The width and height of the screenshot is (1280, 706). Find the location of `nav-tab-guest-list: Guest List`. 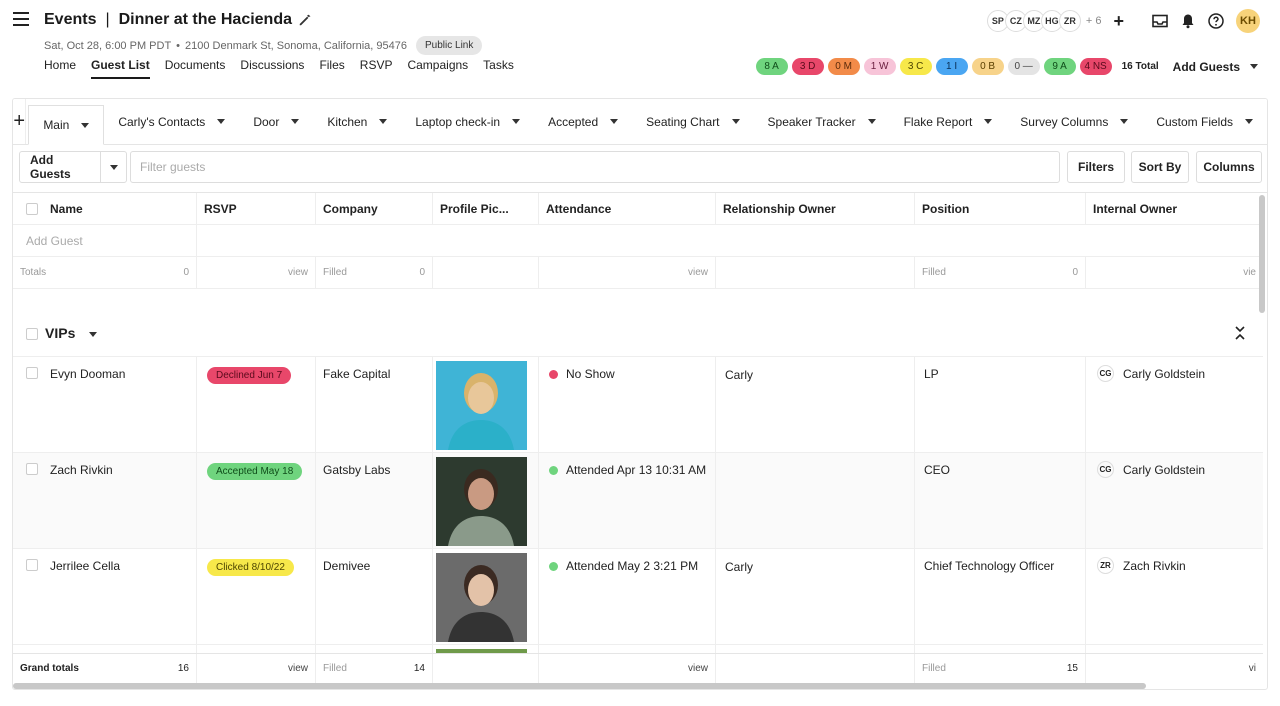

nav-tab-guest-list: Guest List is located at coordinates (120, 68).